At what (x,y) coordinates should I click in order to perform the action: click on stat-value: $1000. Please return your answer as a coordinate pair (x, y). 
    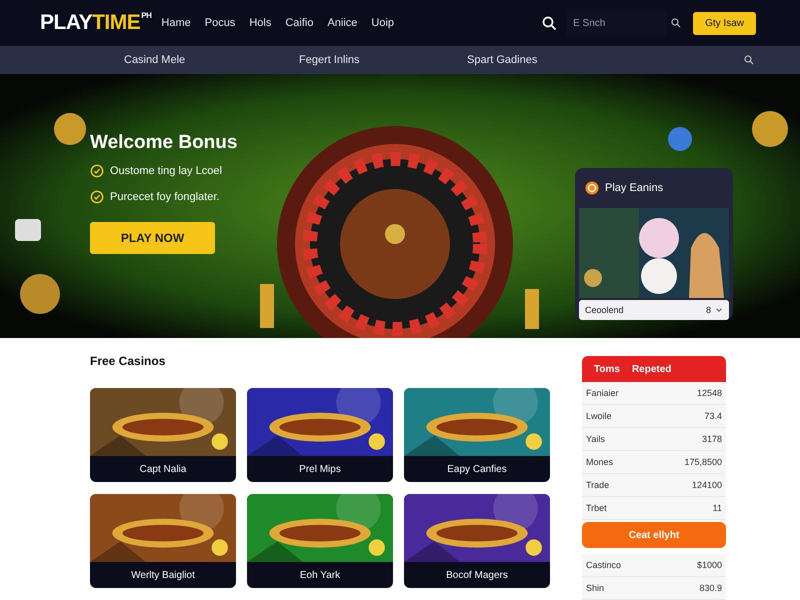
    Looking at the image, I should click on (709, 565).